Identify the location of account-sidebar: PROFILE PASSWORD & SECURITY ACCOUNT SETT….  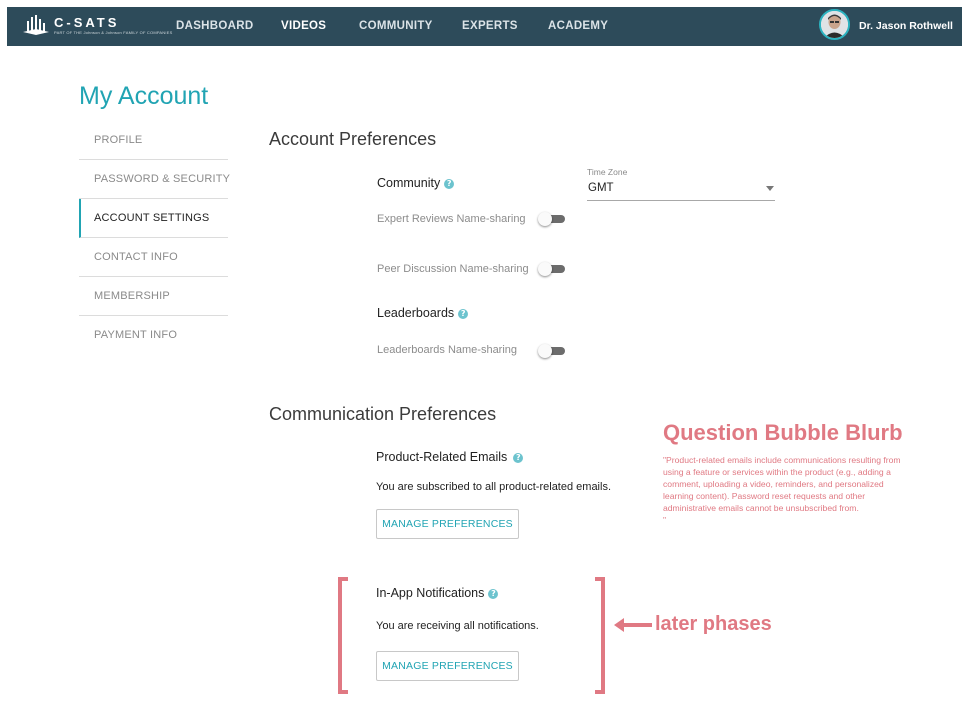
(154, 238).